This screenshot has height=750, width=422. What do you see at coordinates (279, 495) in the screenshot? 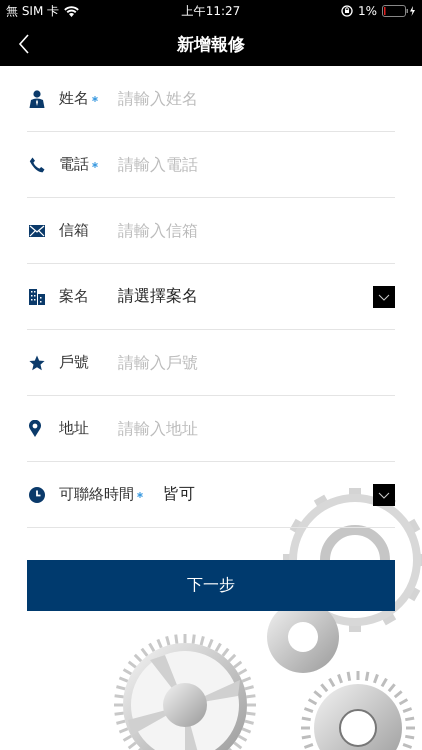
I see `dropdown-field: 皆可` at bounding box center [279, 495].